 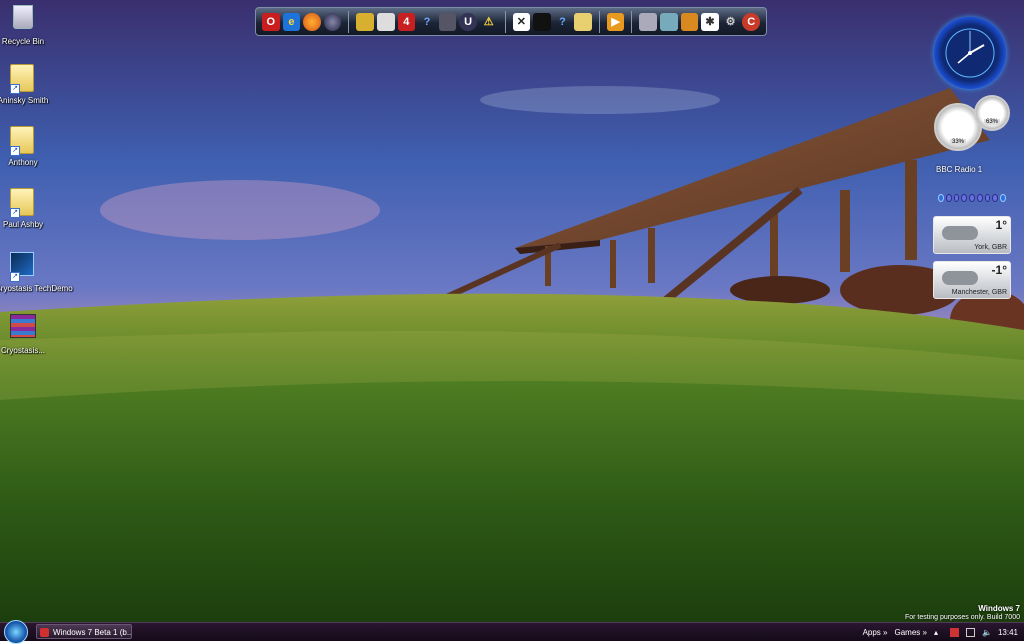 I want to click on weather-city: York, GBR, so click(x=990, y=247).